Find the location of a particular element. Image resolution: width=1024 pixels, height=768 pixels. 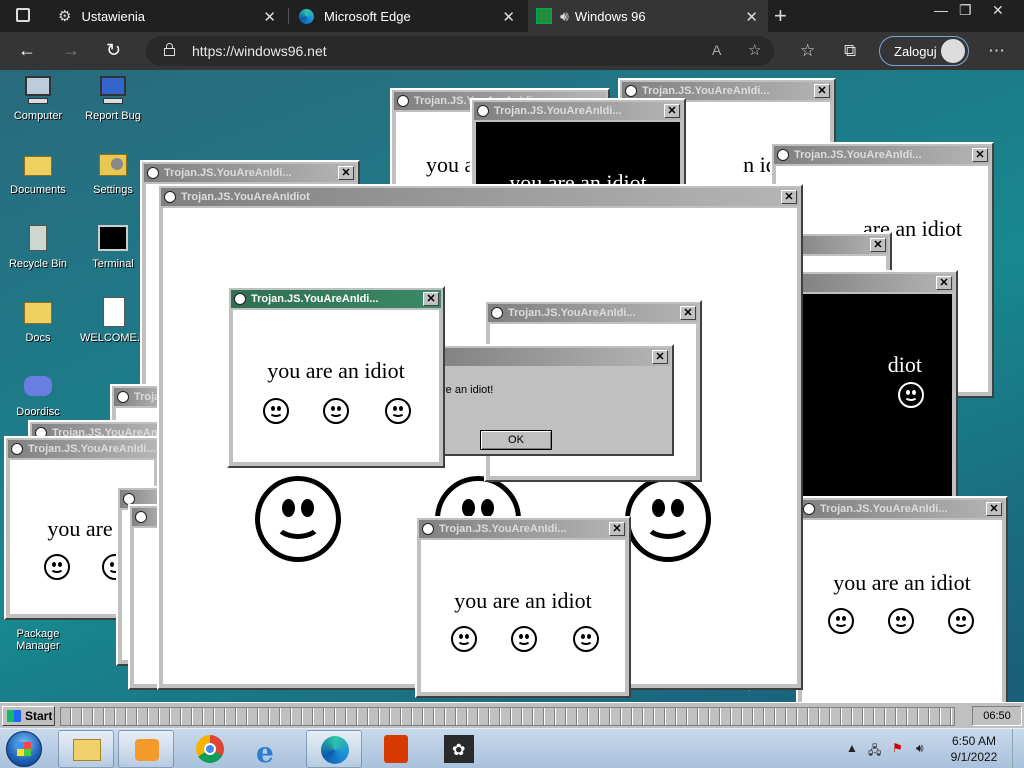

win96-taskbar: Start 06:50 is located at coordinates (512, 715).